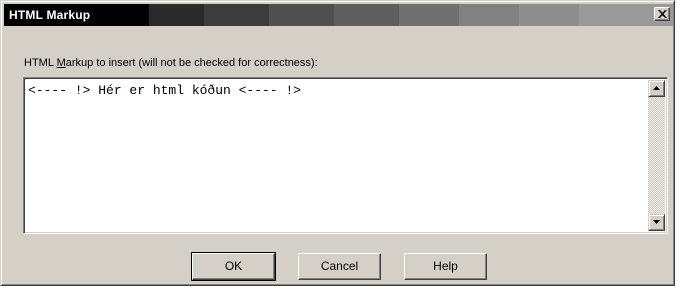  Describe the element at coordinates (50, 15) in the screenshot. I see `window-title: HTML Markup` at that location.